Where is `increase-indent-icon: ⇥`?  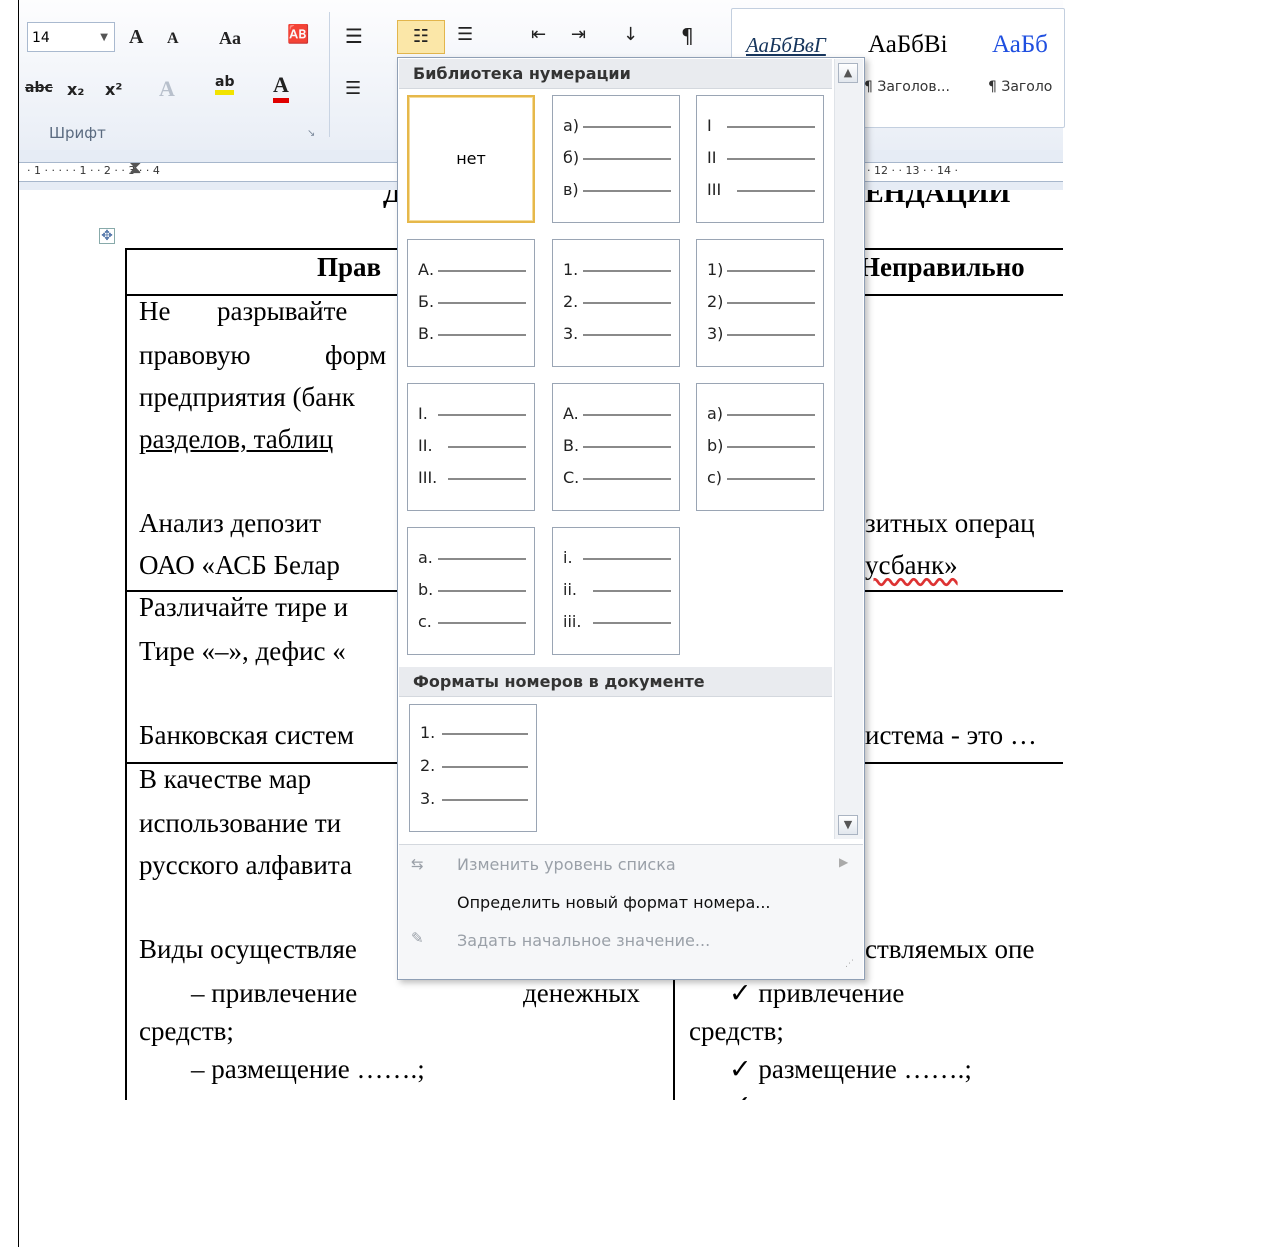
increase-indent-icon: ⇥ is located at coordinates (578, 34).